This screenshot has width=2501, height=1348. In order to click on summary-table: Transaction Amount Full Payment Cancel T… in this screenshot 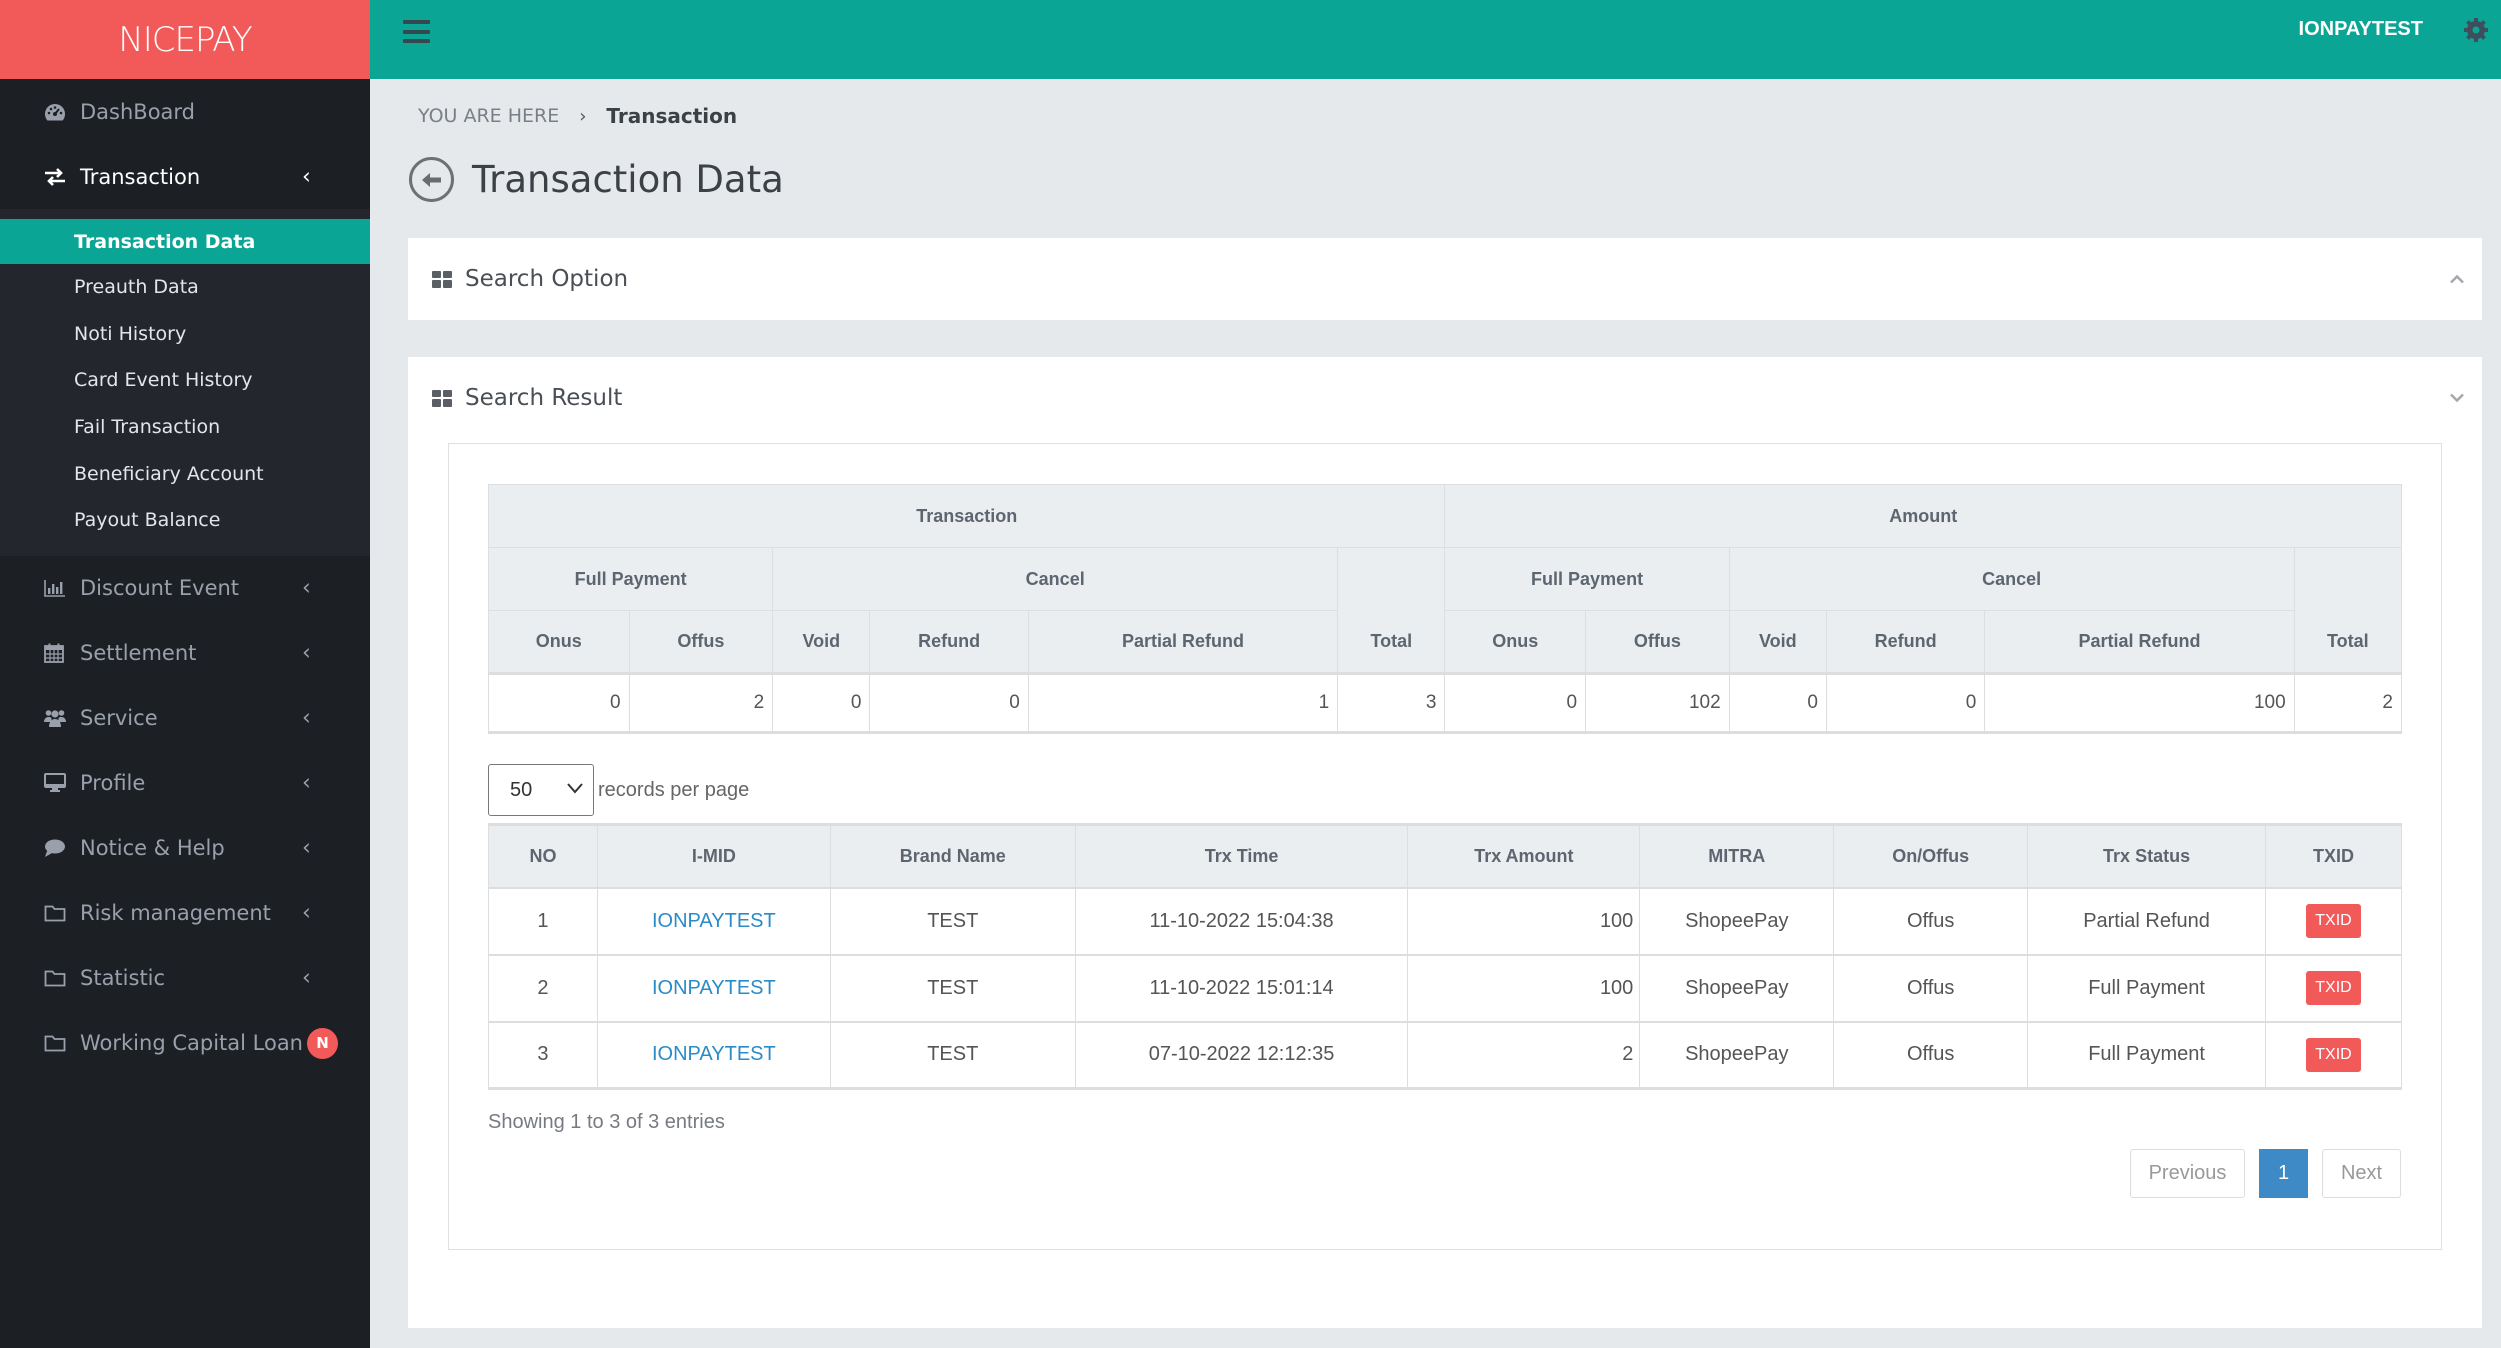, I will do `click(1445, 609)`.